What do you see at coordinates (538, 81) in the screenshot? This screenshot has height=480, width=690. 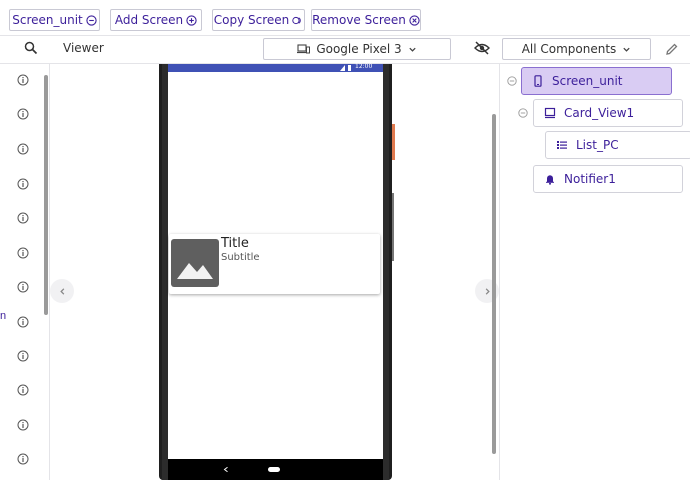 I see `phone-icon` at bounding box center [538, 81].